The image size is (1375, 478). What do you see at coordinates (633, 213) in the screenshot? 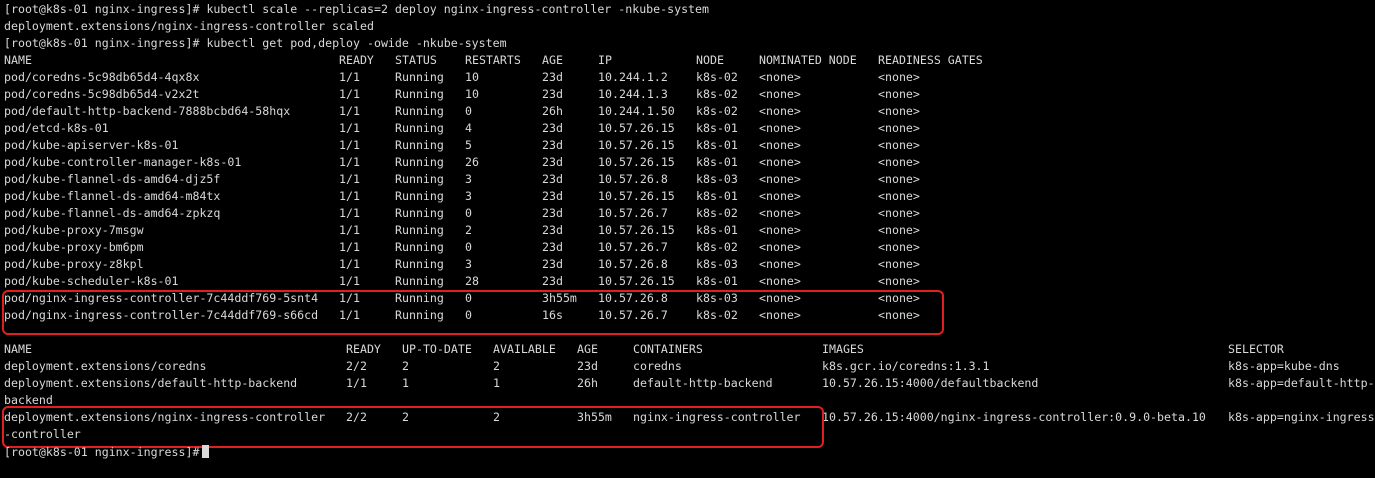
I see `pod-ip: 10.57.26.7` at bounding box center [633, 213].